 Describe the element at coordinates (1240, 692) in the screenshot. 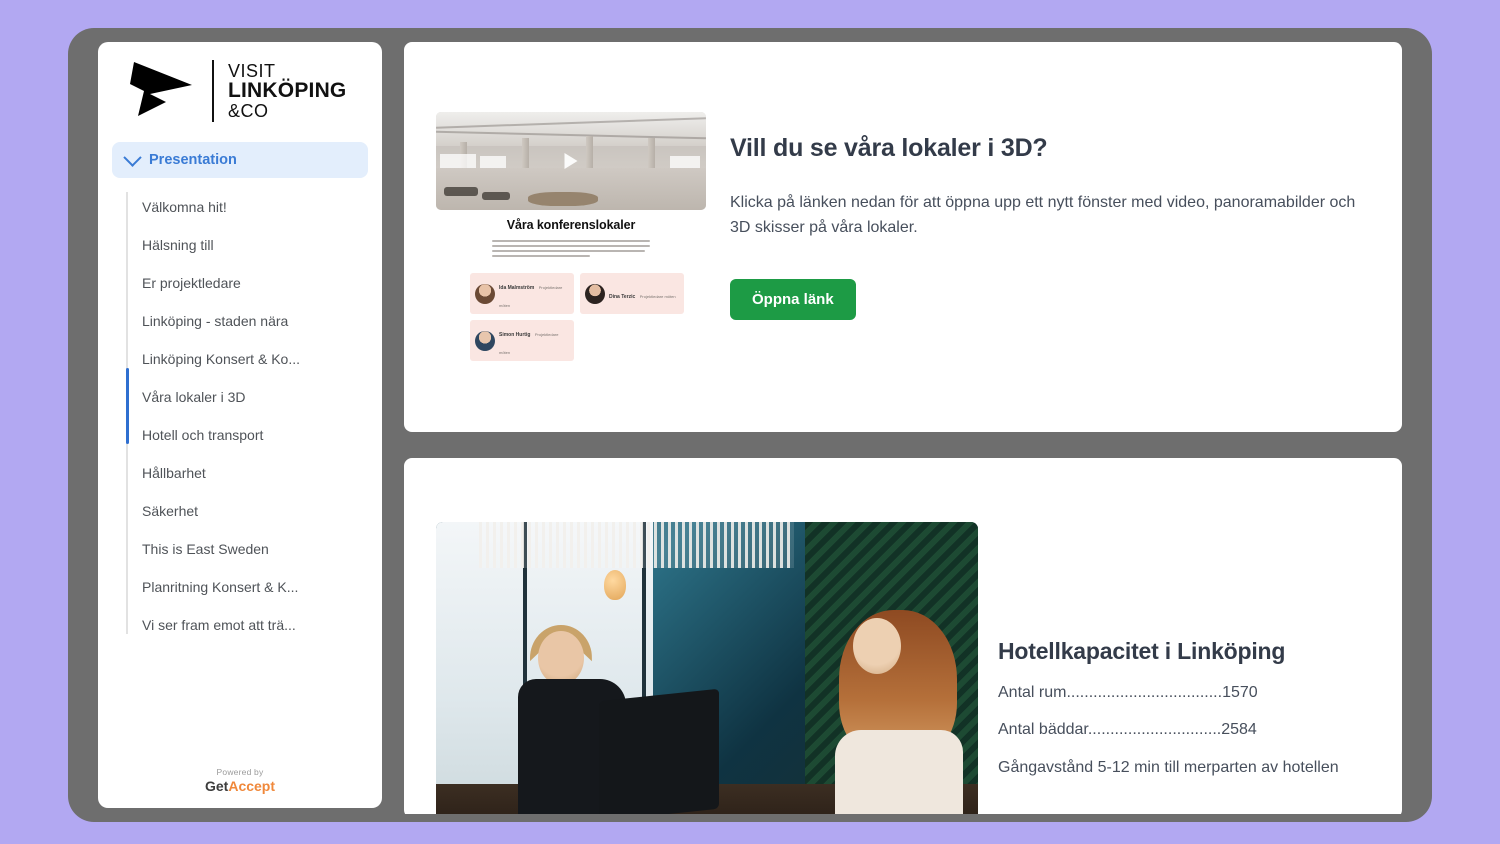

I see `hotel-stat-value: 1570` at that location.